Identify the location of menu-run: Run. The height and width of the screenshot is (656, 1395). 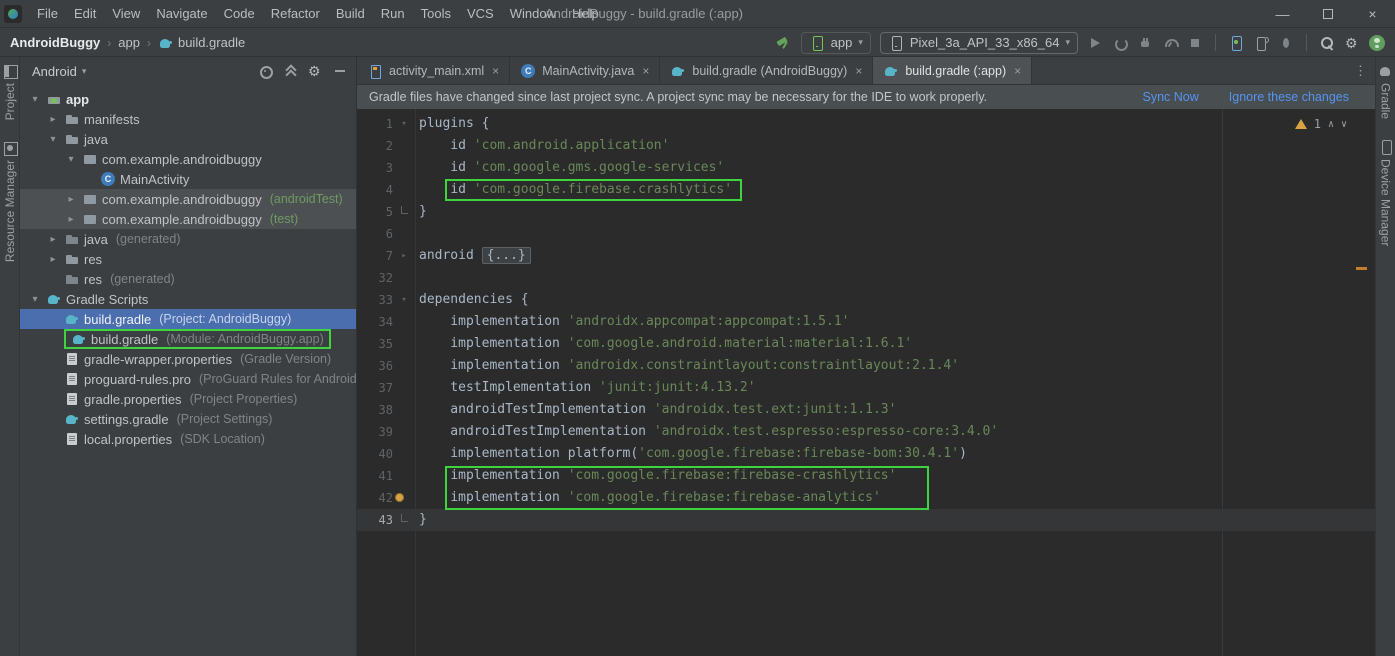
(393, 13).